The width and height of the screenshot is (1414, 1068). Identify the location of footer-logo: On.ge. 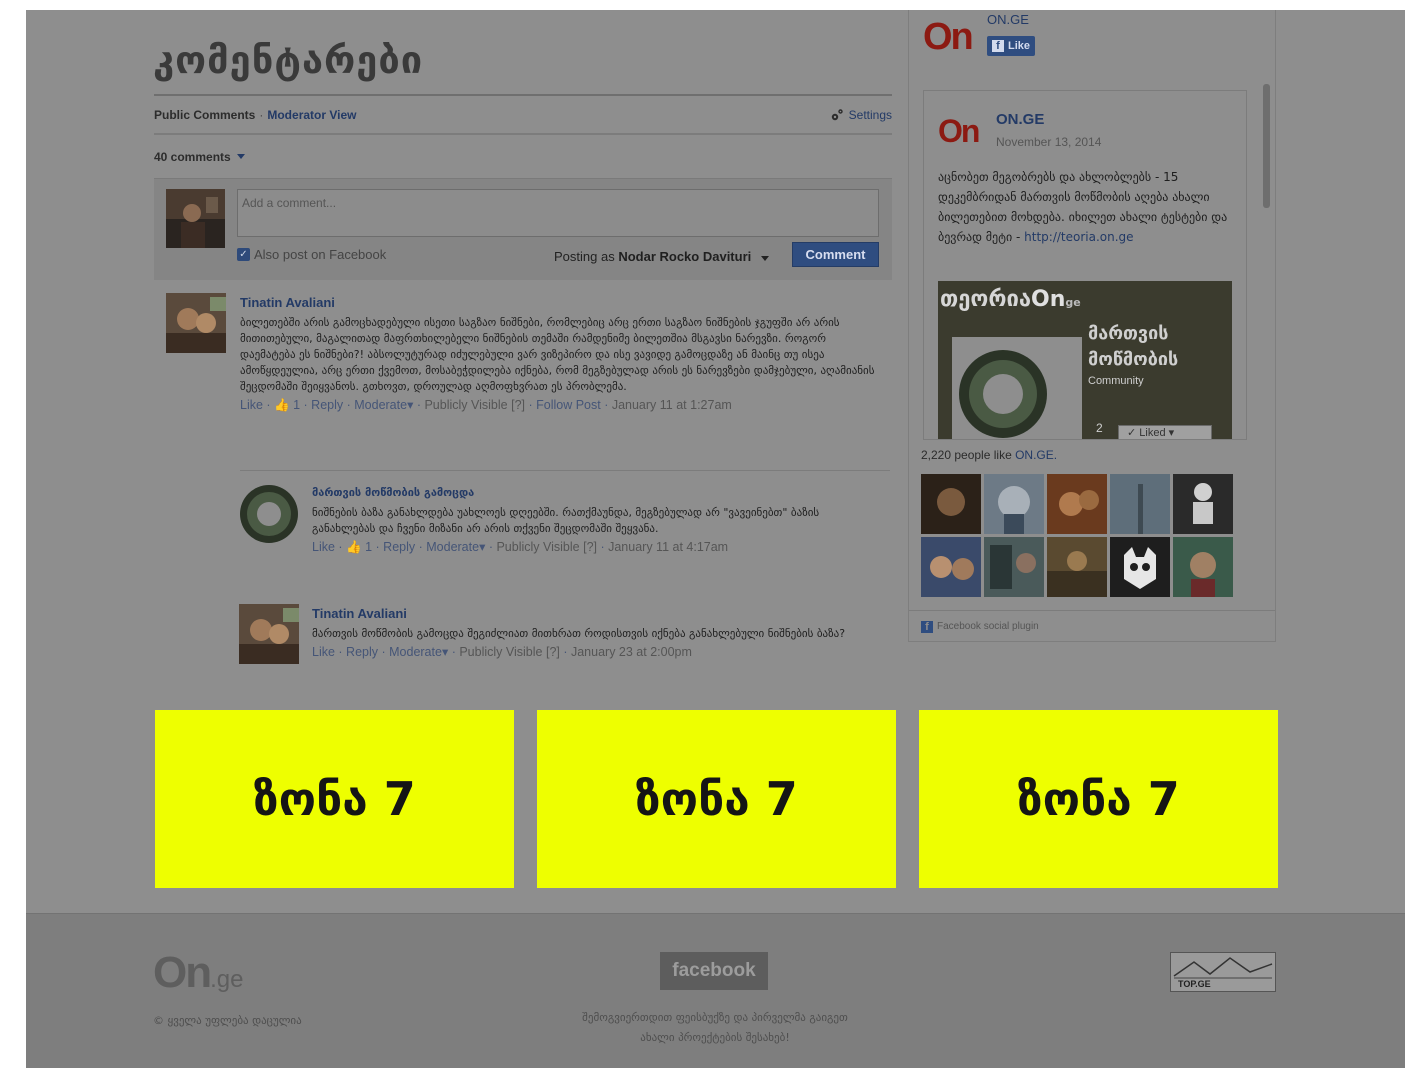
(198, 973).